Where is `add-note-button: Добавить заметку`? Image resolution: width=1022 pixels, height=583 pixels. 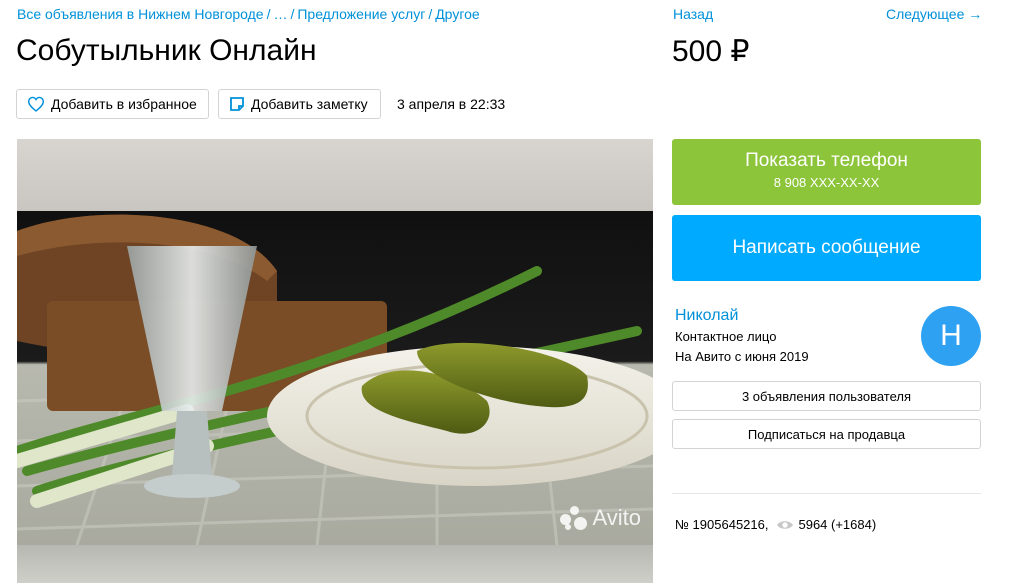 add-note-button: Добавить заметку is located at coordinates (299, 104).